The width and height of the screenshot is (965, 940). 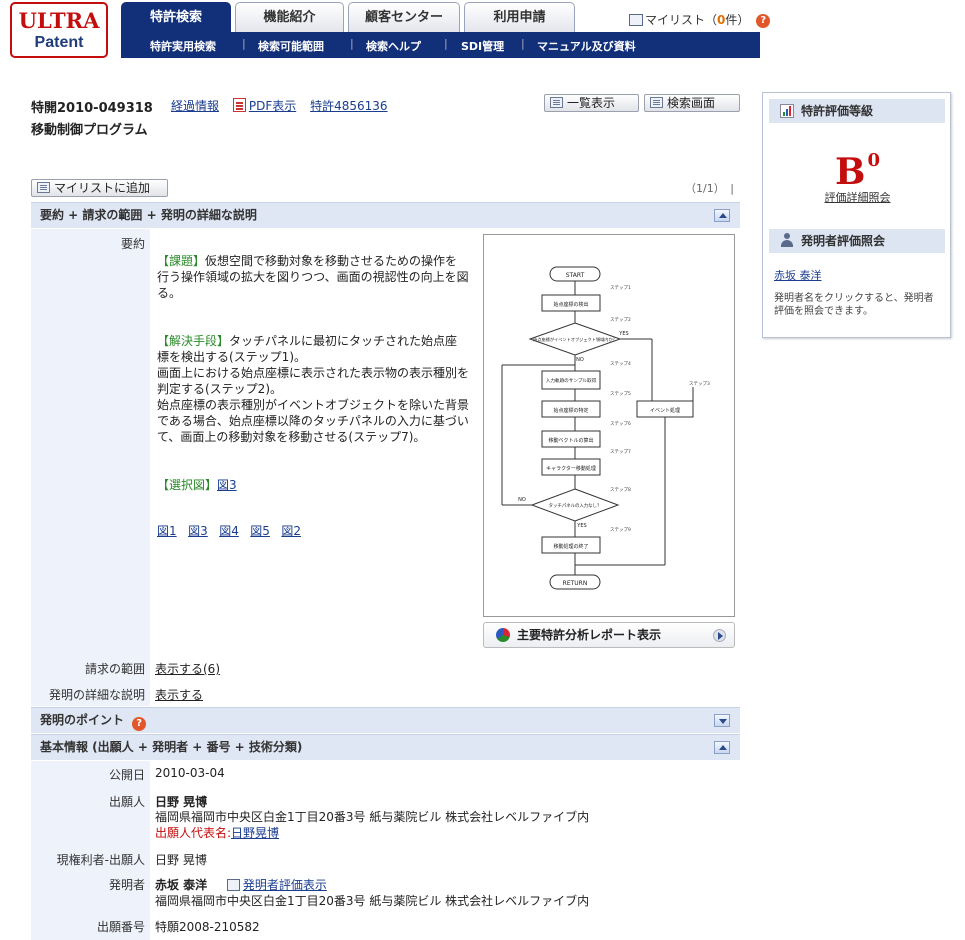 What do you see at coordinates (798, 275) in the screenshot?
I see `sidebar-inventor-link: 赤坂 泰洋` at bounding box center [798, 275].